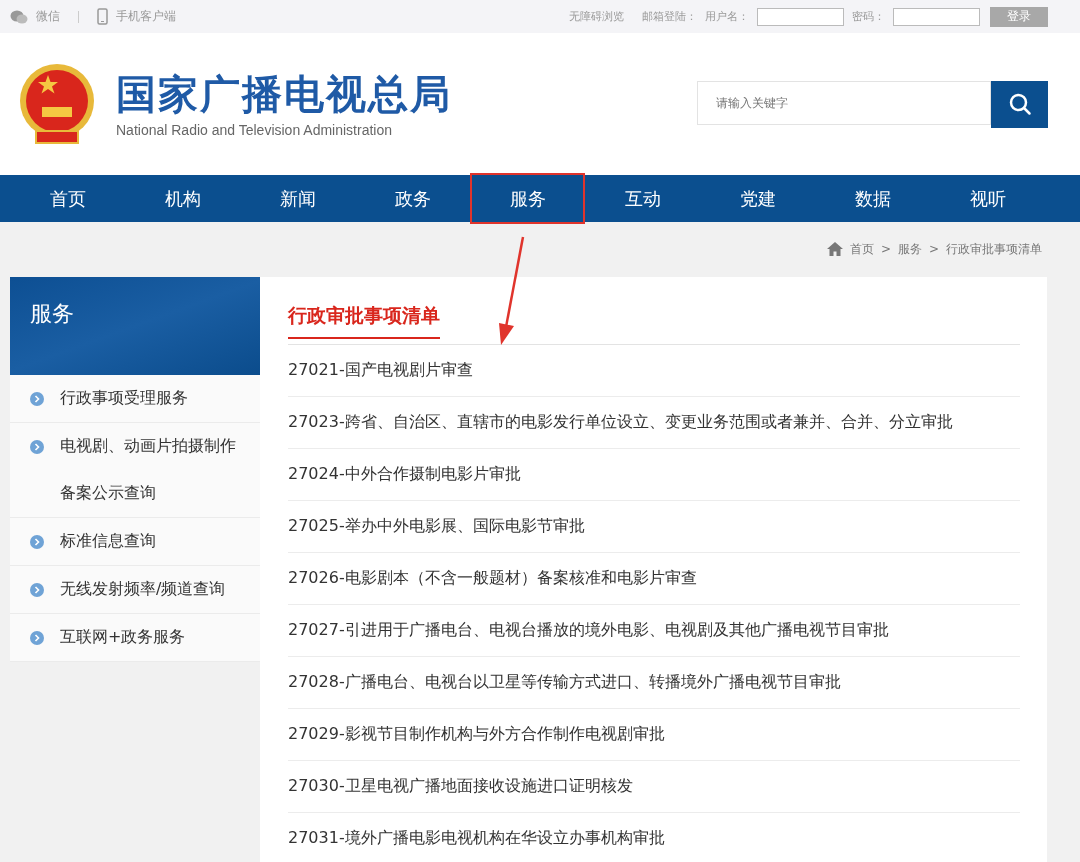  I want to click on nav-tab: 新闻, so click(297, 198).